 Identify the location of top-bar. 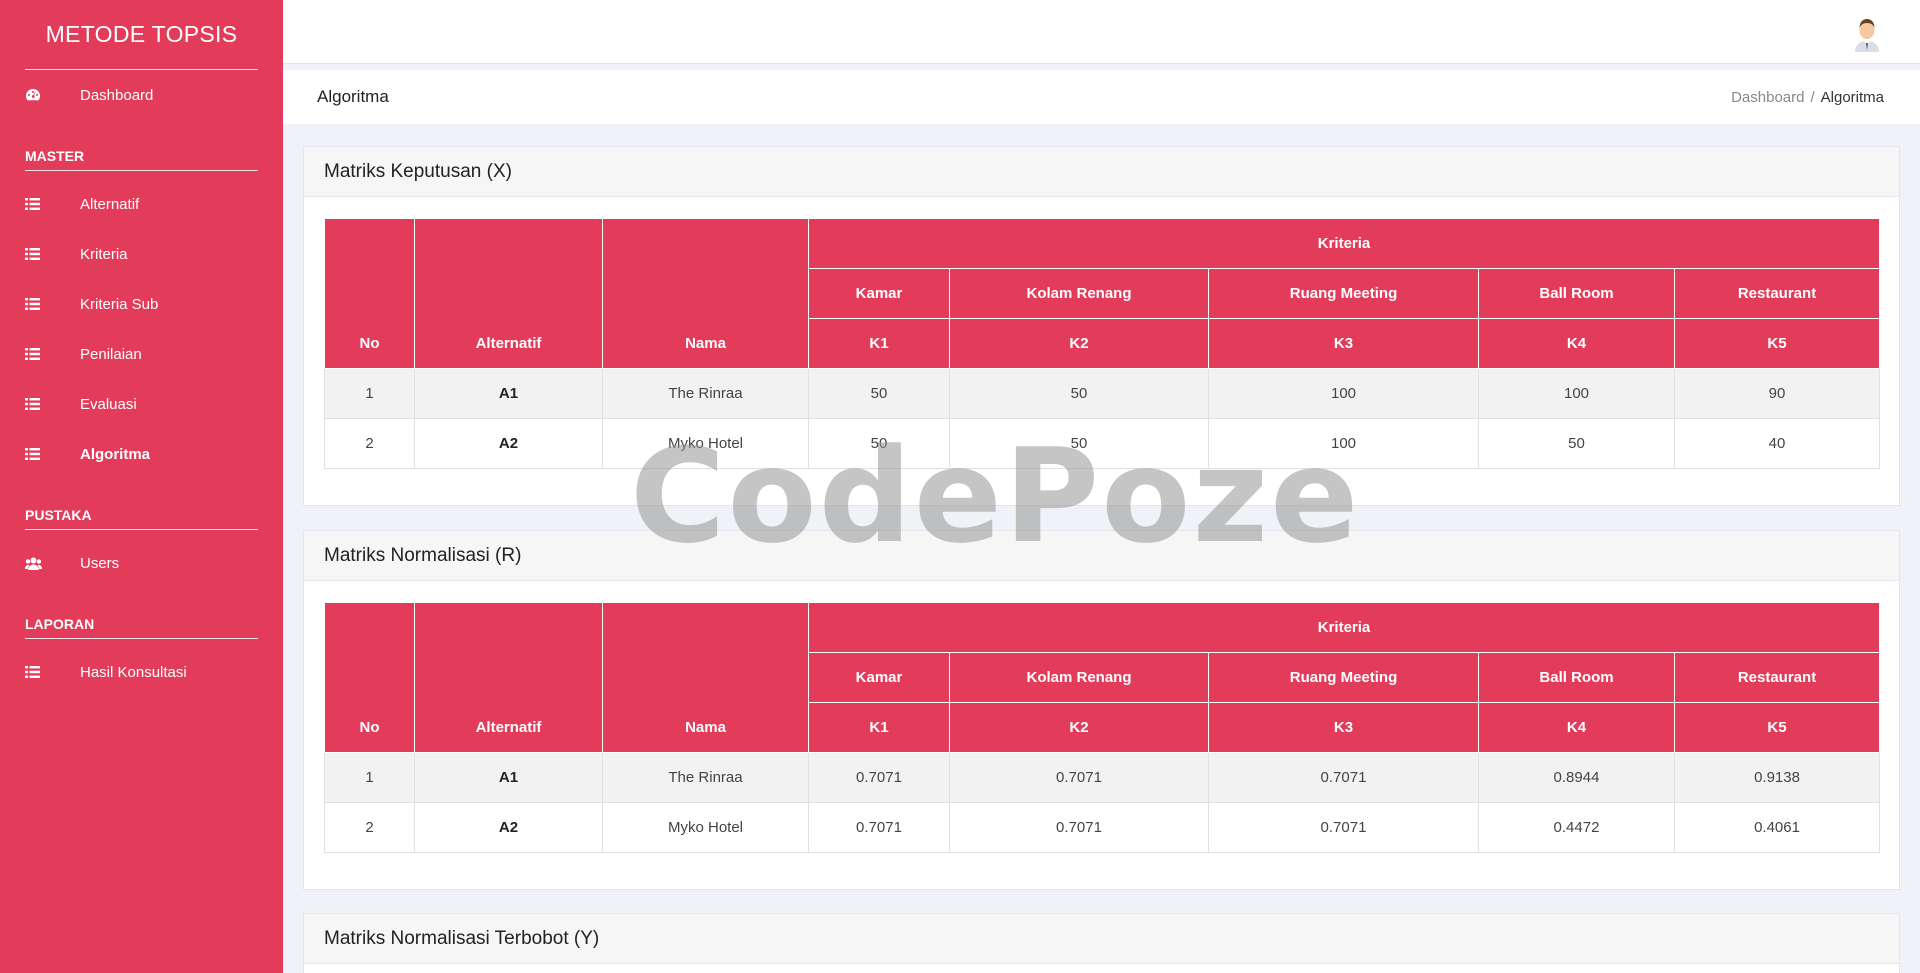
(1101, 32).